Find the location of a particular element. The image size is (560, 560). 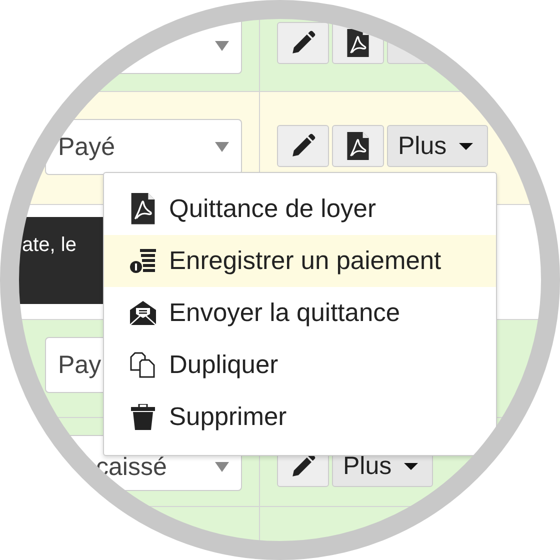

menu-item: Enregistrer un paiement is located at coordinates (300, 261).